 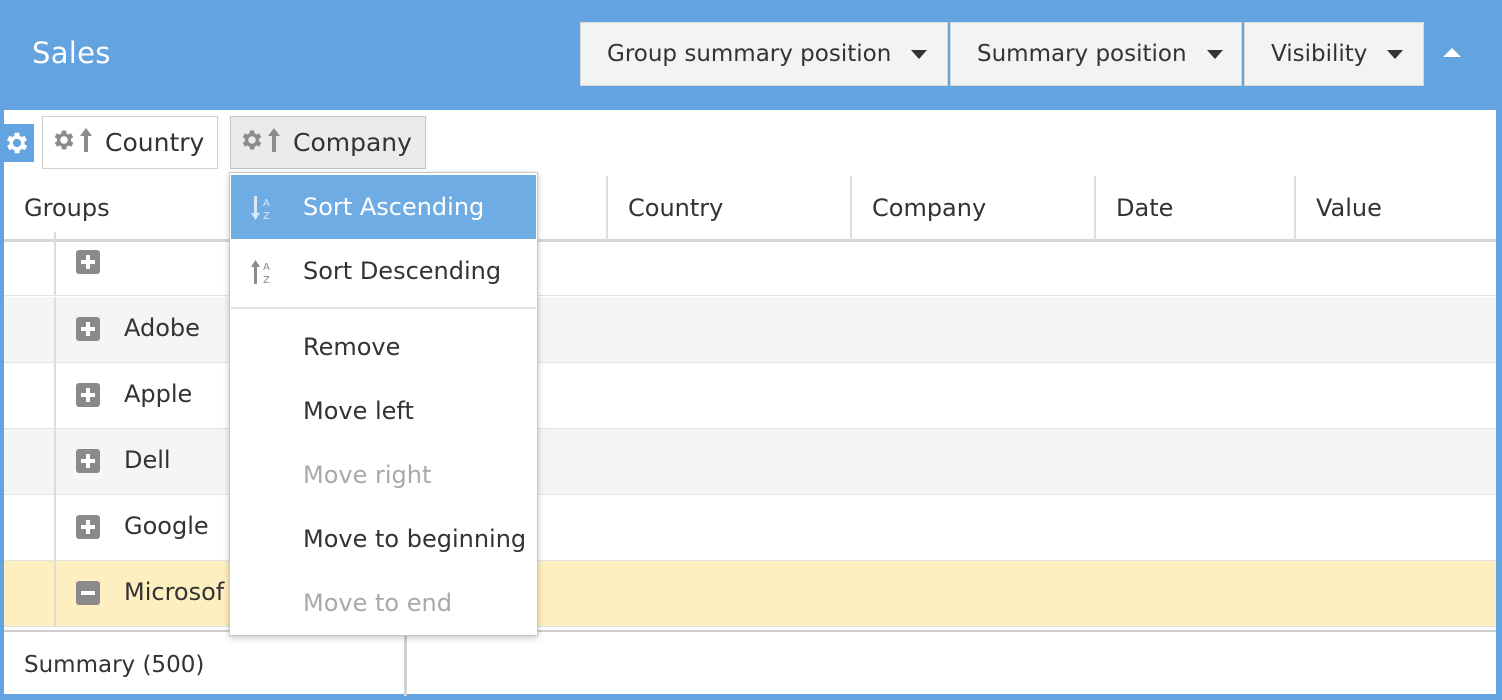 I want to click on group-chip-company: Company, so click(x=328, y=142).